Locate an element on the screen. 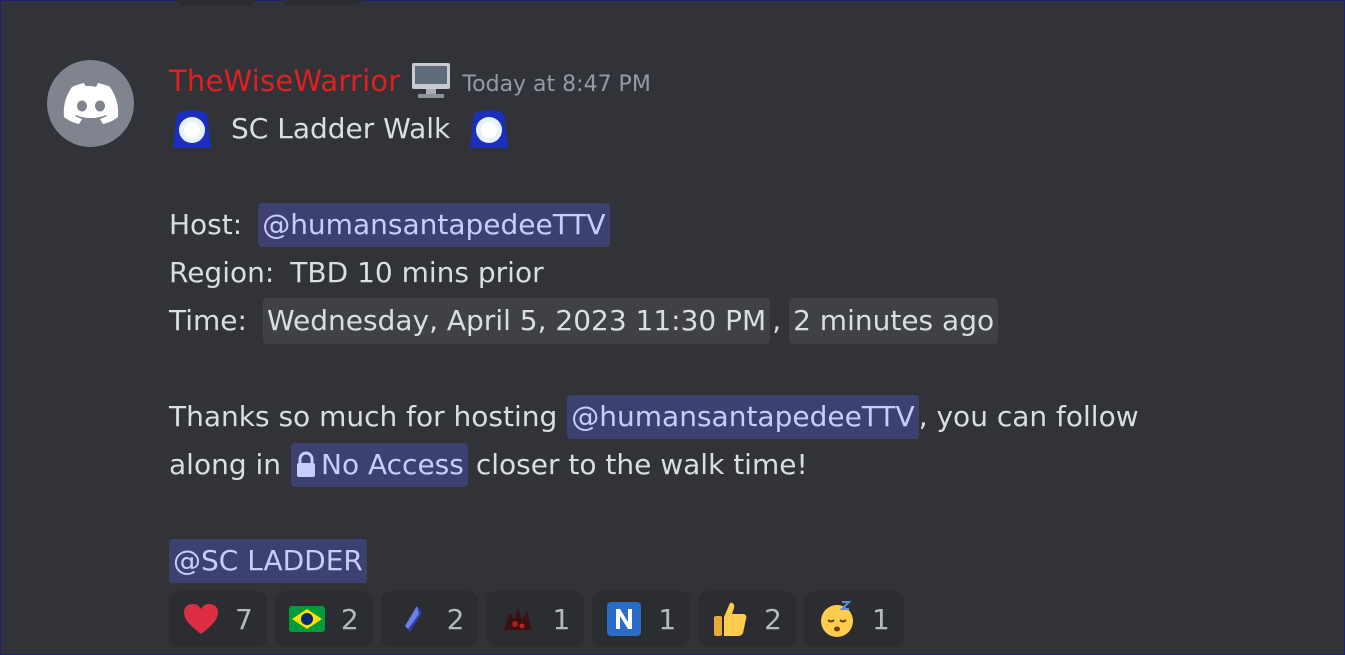 This screenshot has width=1345, height=655. role-mention: @SC LADDER is located at coordinates (268, 561).